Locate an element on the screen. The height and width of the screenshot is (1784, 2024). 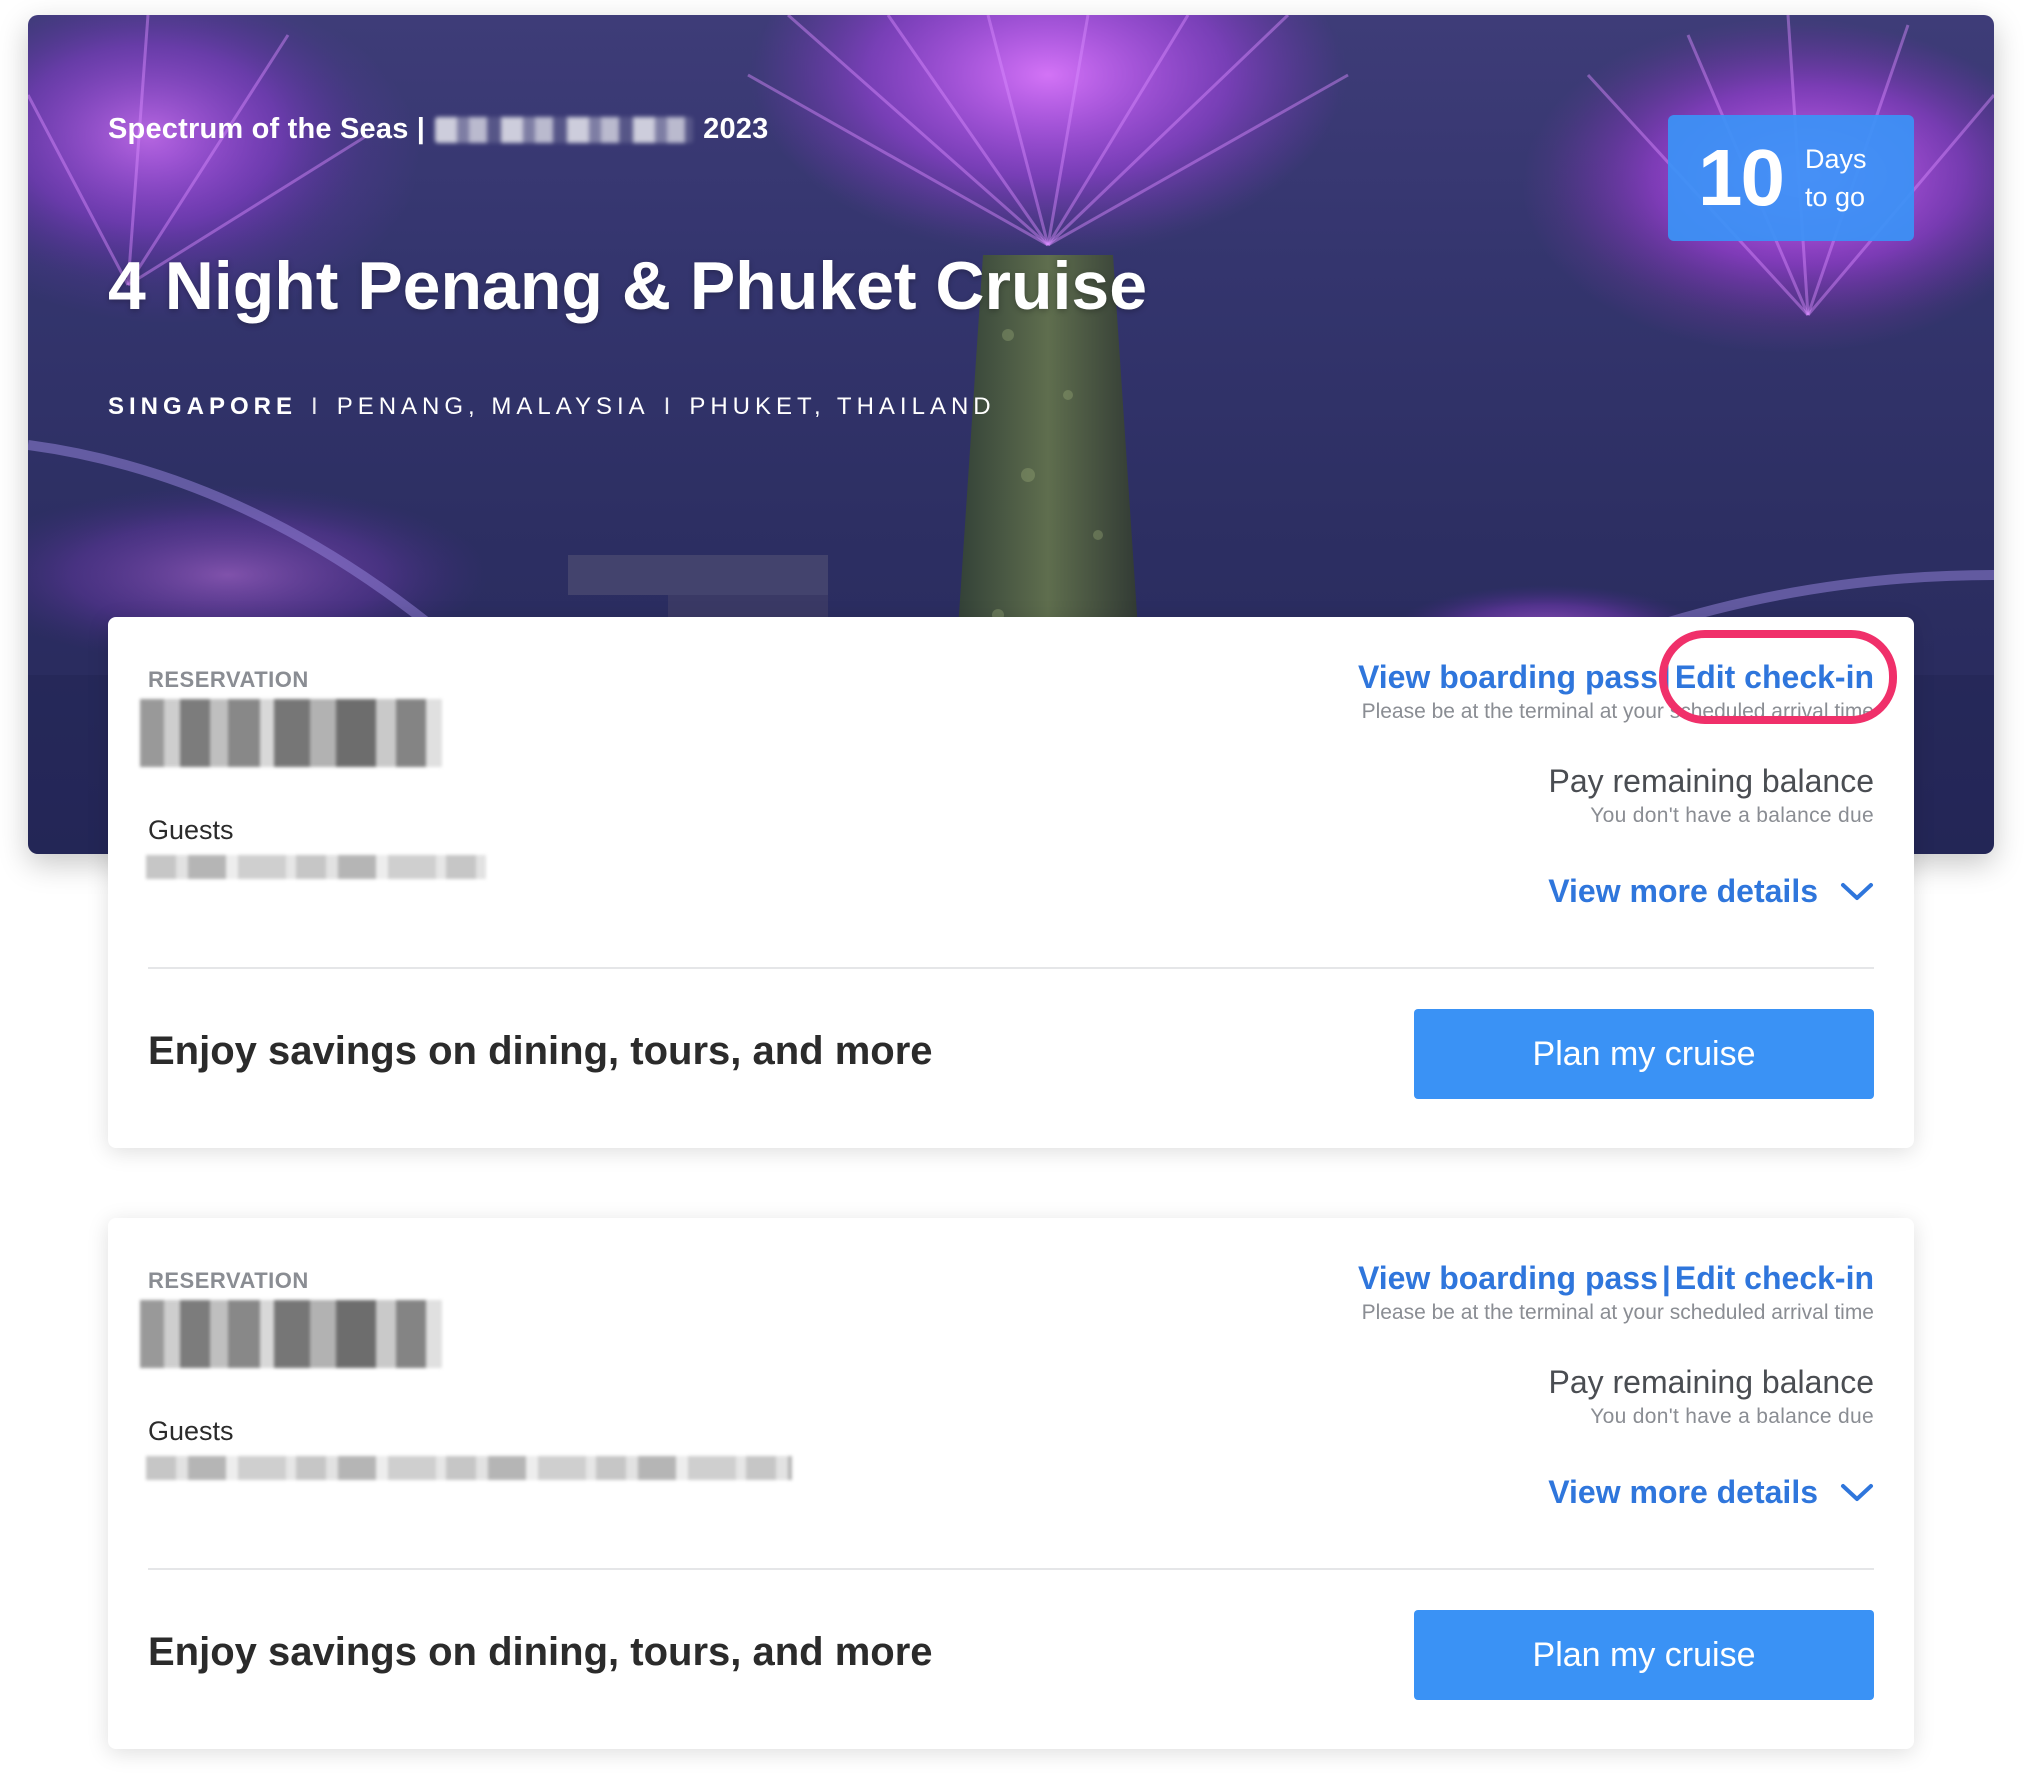
countdown-label: Days to go is located at coordinates (1836, 178).